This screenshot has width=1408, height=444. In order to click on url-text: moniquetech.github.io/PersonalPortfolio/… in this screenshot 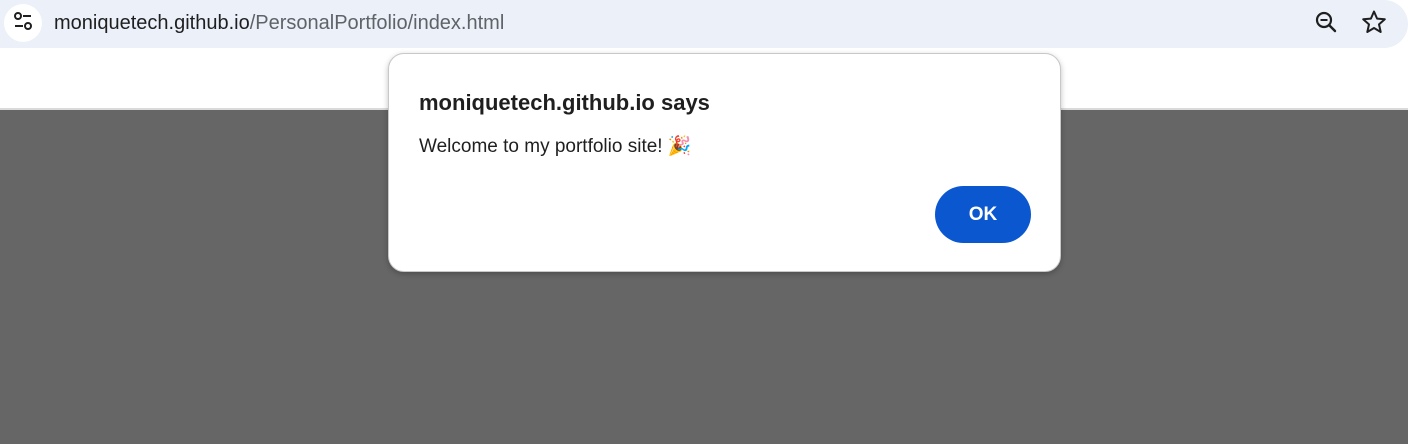, I will do `click(279, 23)`.